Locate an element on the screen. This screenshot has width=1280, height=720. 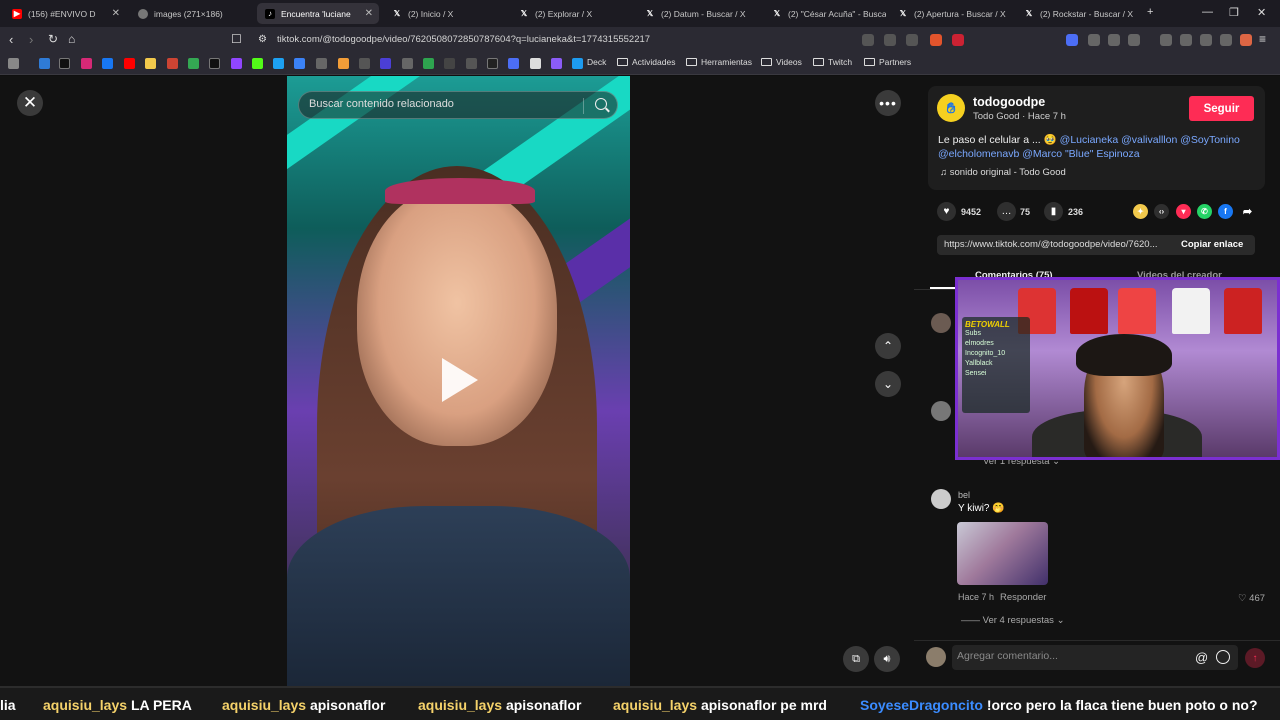
view-replies-link: —— Ver 4 respuestas ⌄ is located at coordinates (1013, 620).